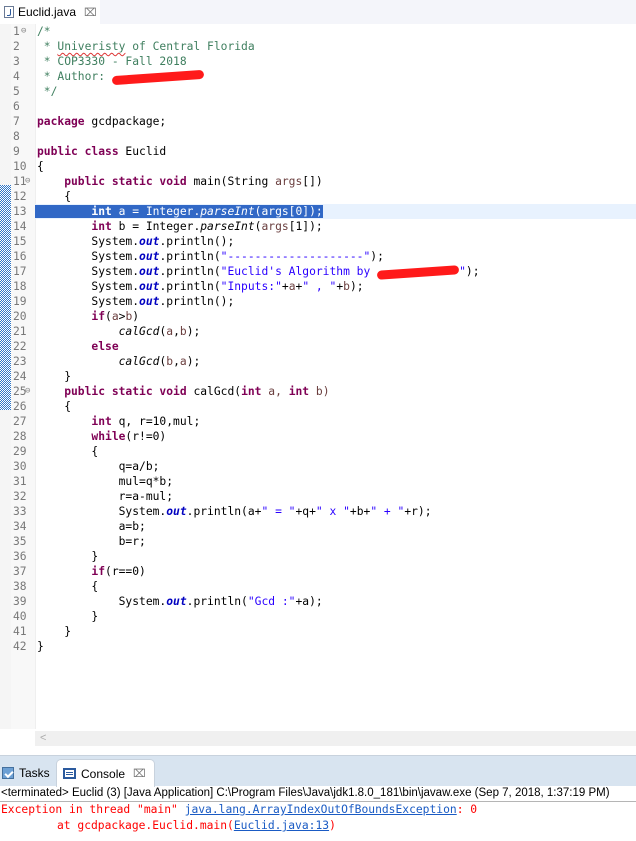 This screenshot has width=636, height=841. What do you see at coordinates (124, 241) in the screenshot?
I see `code-line: 15 System.out.println();` at bounding box center [124, 241].